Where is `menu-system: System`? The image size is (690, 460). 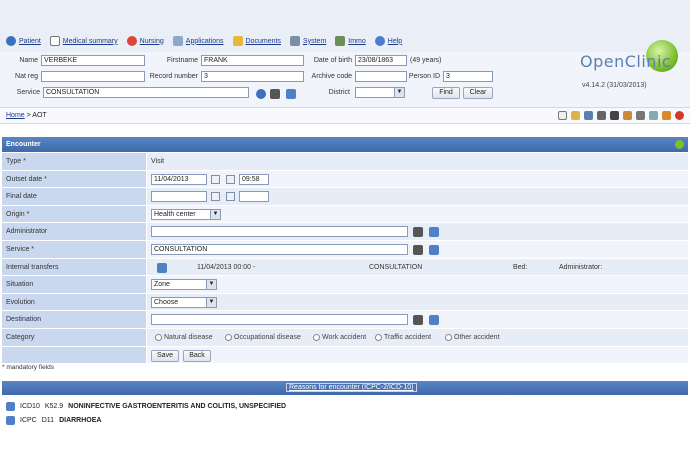 menu-system: System is located at coordinates (307, 41).